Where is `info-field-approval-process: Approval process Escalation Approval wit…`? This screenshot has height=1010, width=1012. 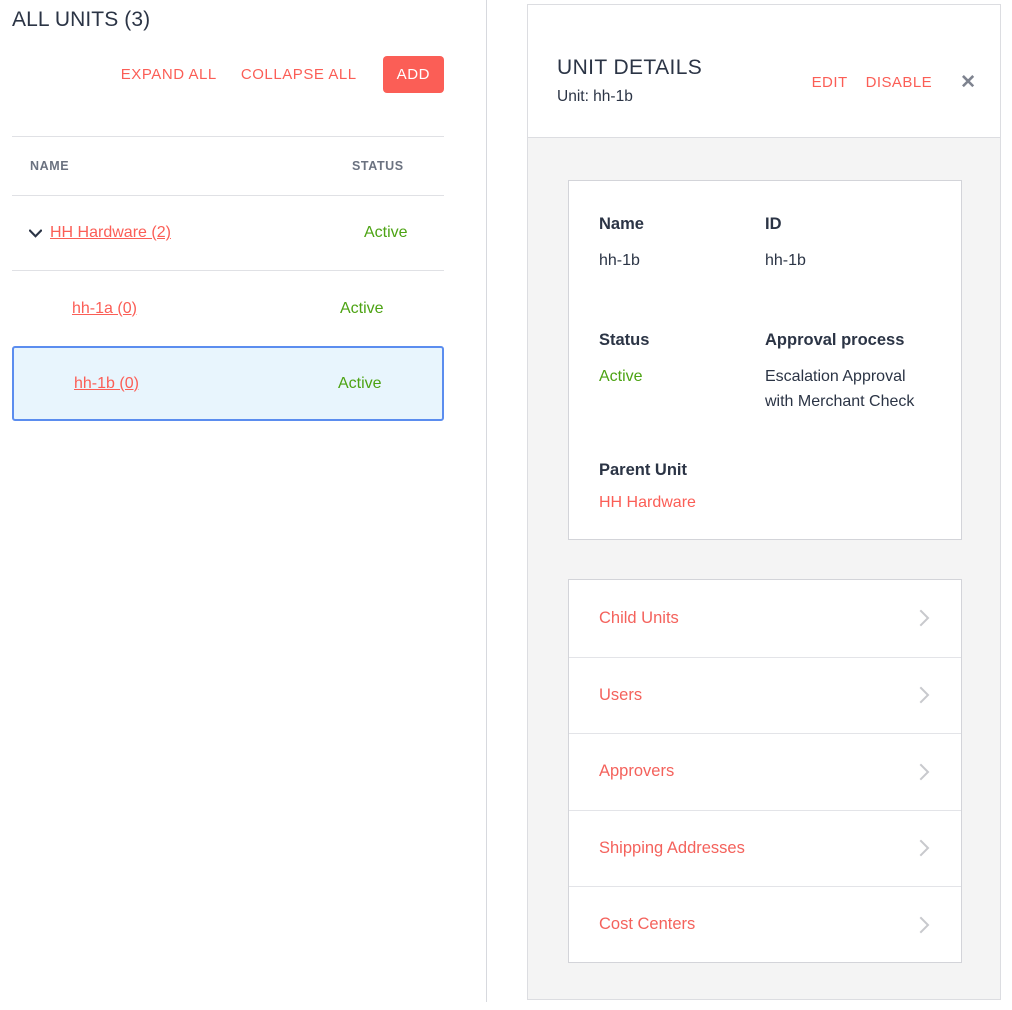 info-field-approval-process: Approval process Escalation Approval wit… is located at coordinates (848, 372).